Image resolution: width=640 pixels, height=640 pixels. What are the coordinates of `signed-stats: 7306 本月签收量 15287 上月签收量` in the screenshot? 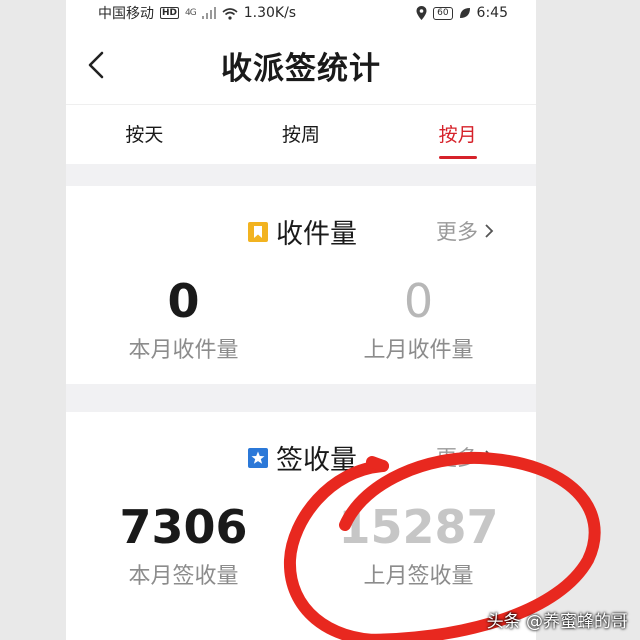 It's located at (301, 555).